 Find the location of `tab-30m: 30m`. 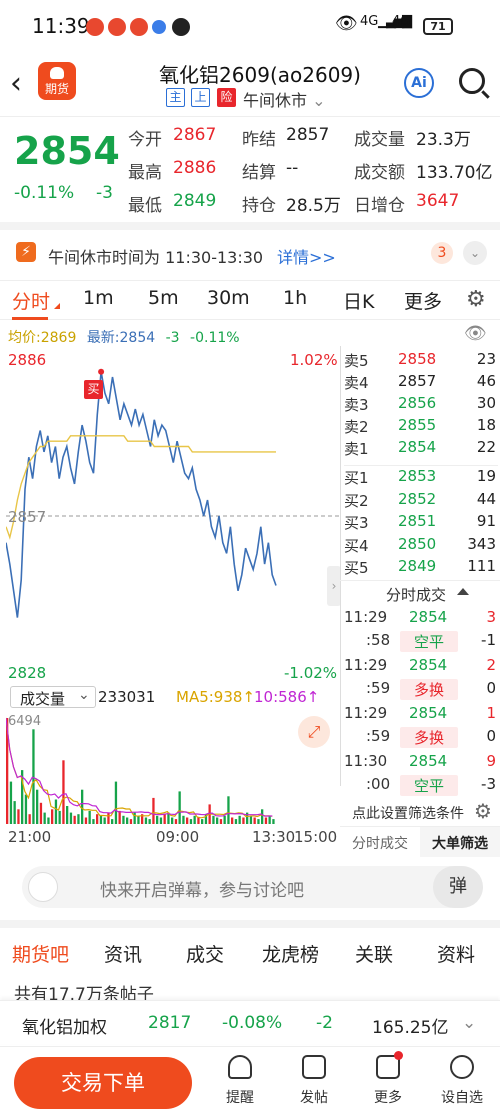

tab-30m: 30m is located at coordinates (228, 298).